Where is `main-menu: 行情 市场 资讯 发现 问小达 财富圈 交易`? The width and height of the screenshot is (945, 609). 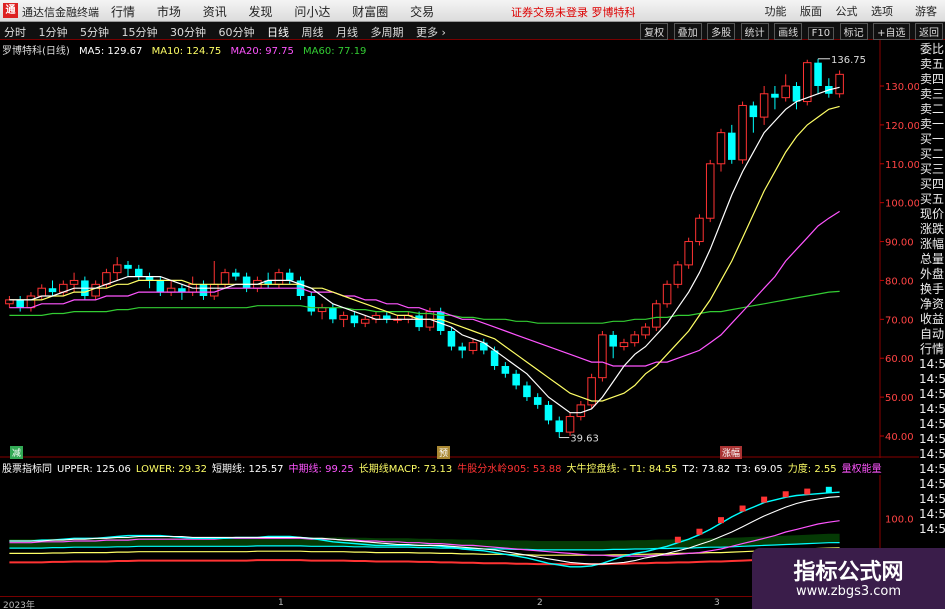 main-menu: 行情 市场 资讯 发现 问小达 财富圈 交易 is located at coordinates (281, 11).